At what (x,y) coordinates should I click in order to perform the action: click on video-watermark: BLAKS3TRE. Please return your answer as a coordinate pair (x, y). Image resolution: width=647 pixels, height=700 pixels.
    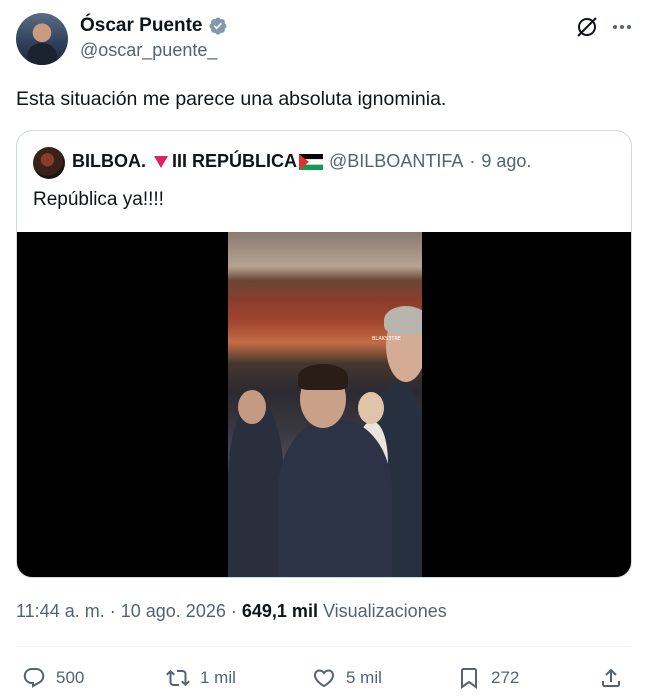
    Looking at the image, I should click on (387, 339).